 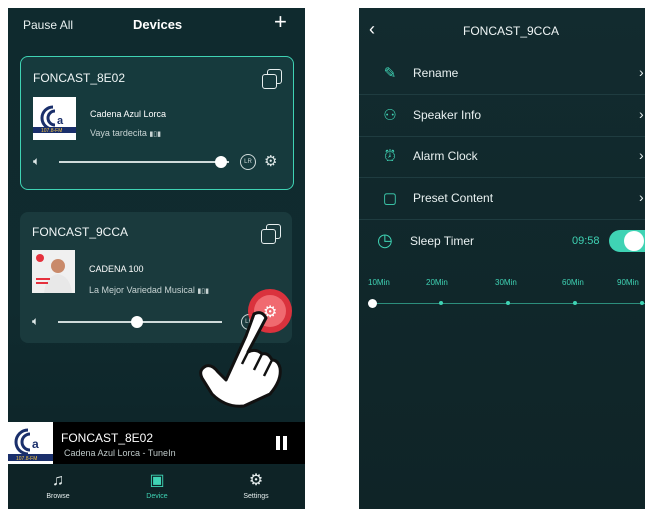 I want to click on pause-all-button: Pause All, so click(x=48, y=25).